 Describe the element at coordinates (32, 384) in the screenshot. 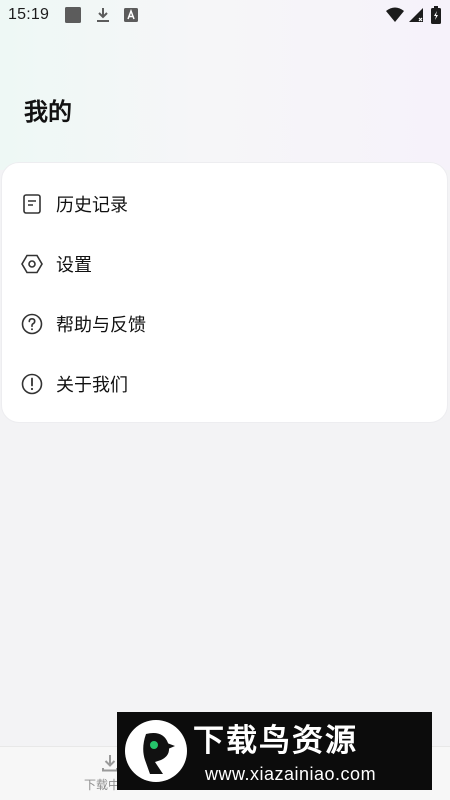

I see `about-icon` at that location.